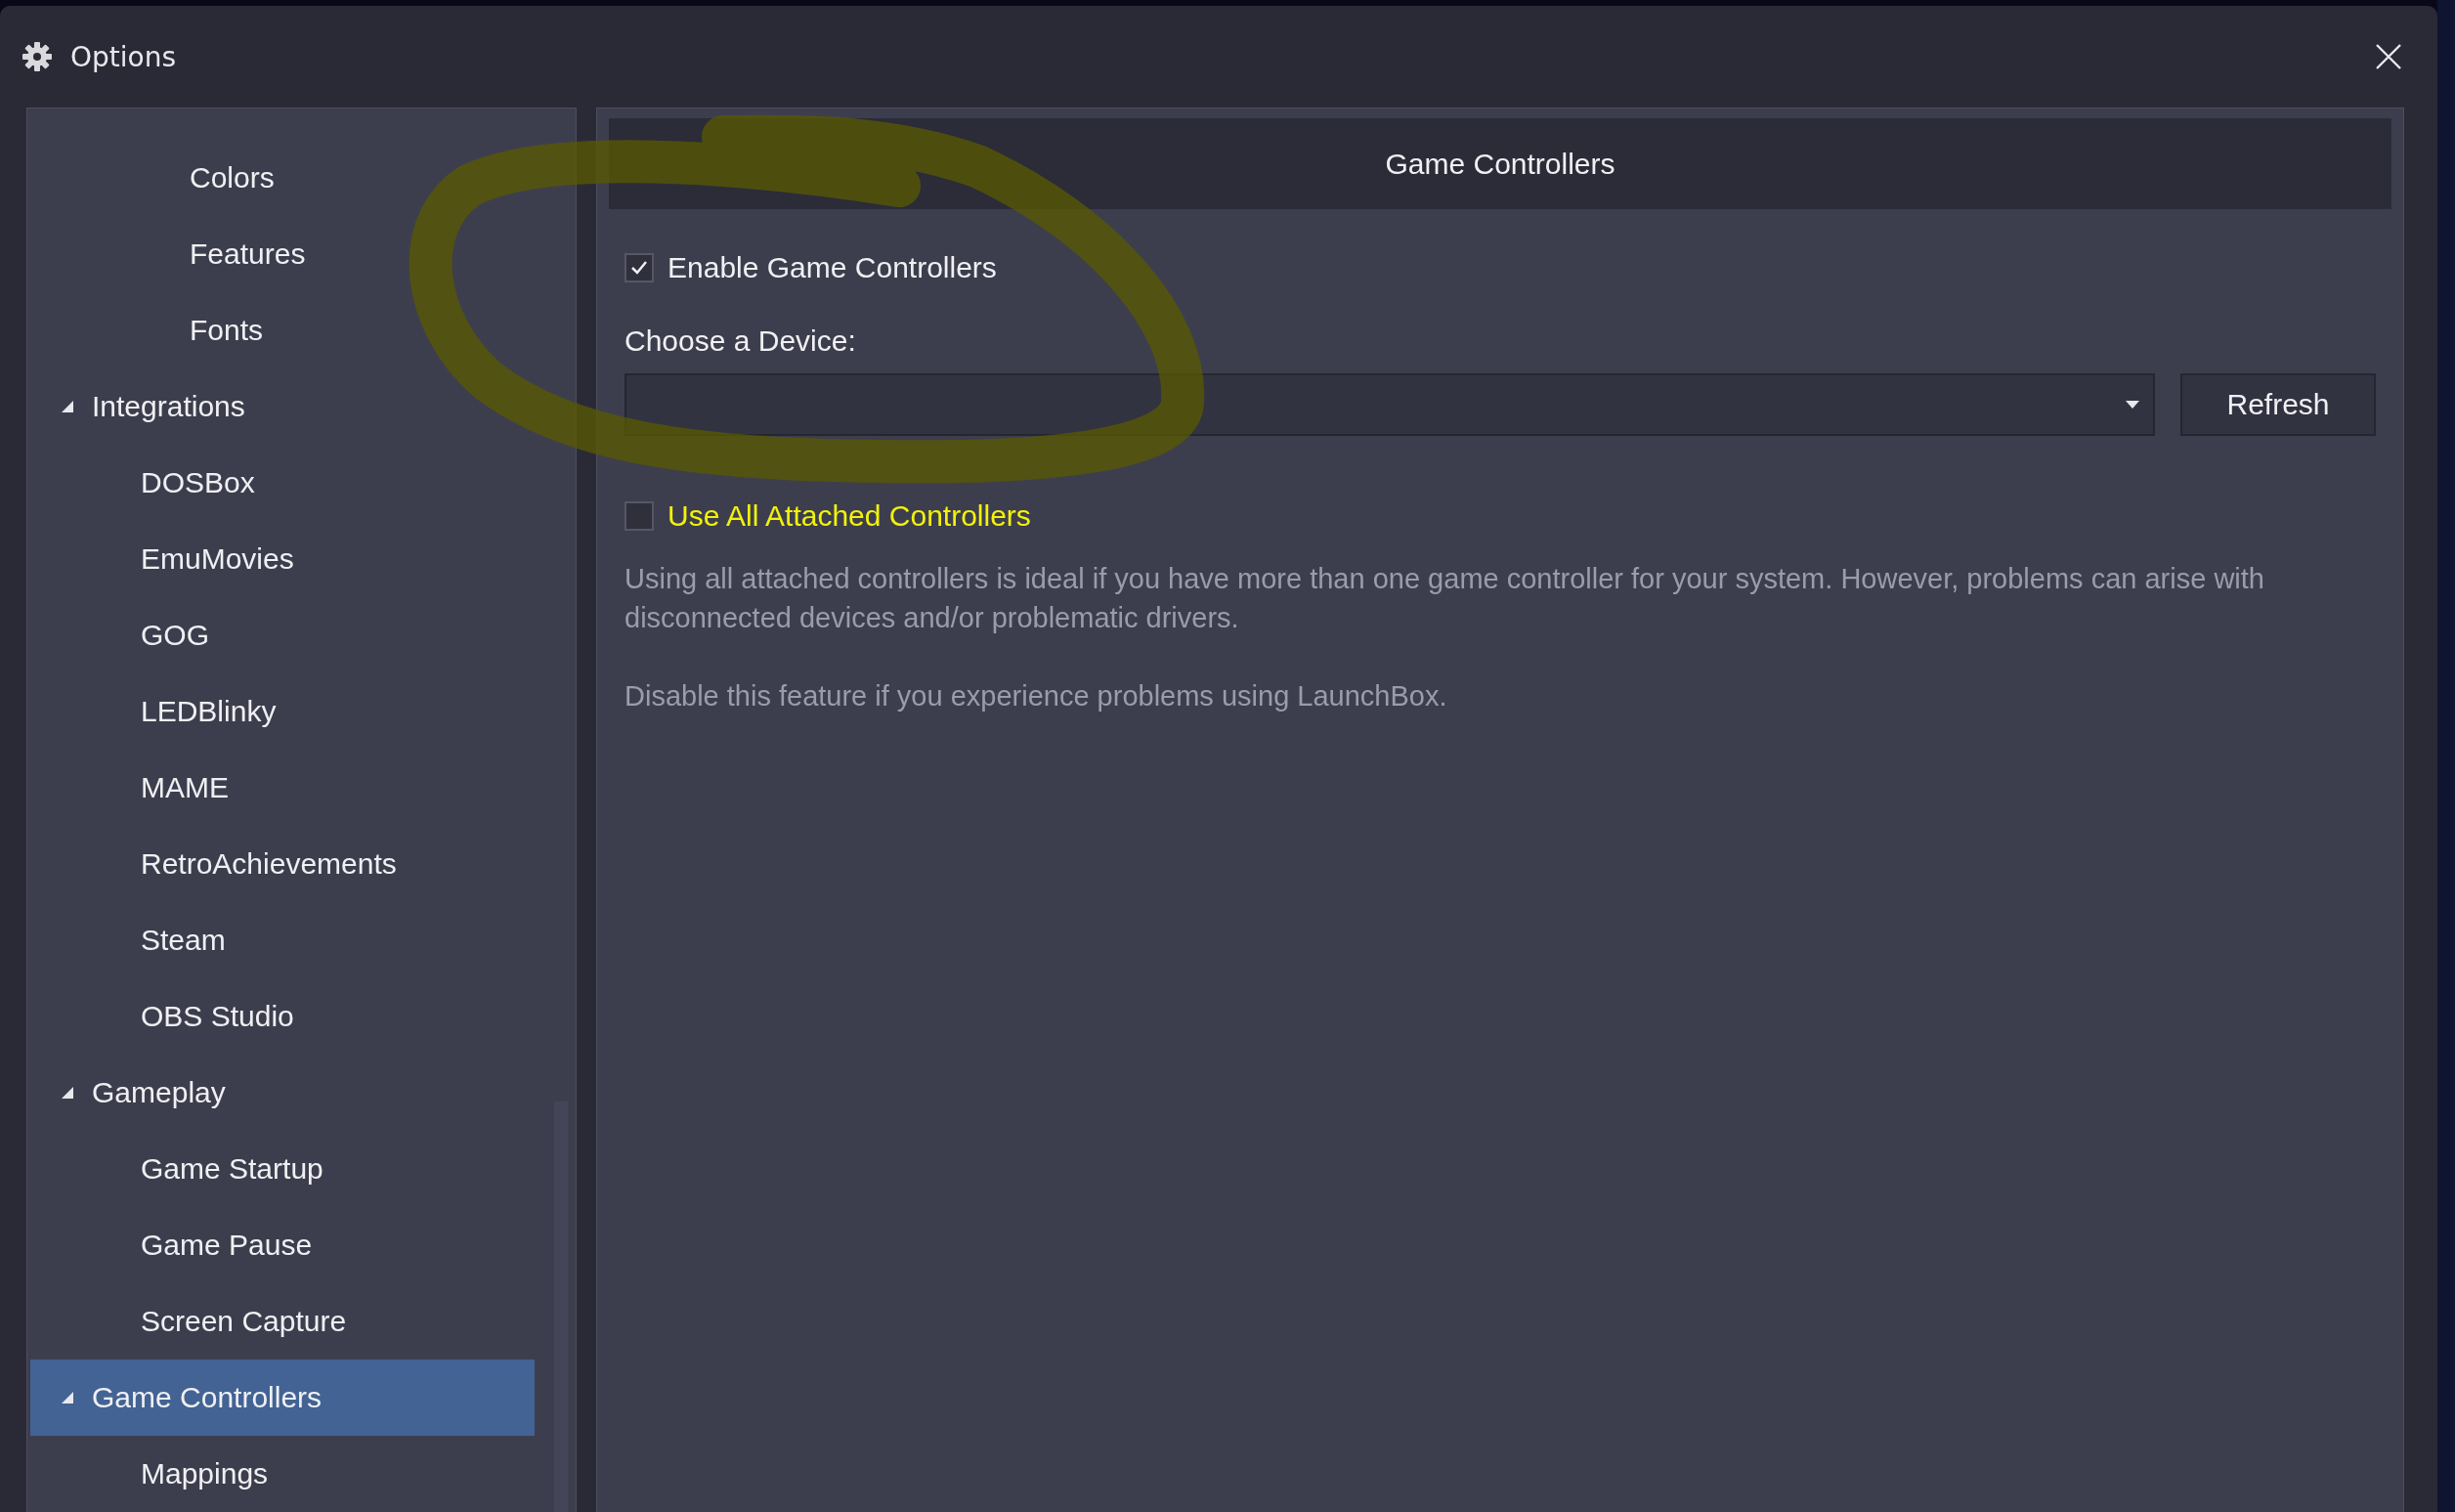  I want to click on checkbox-label: Enable Game Controllers, so click(833, 267).